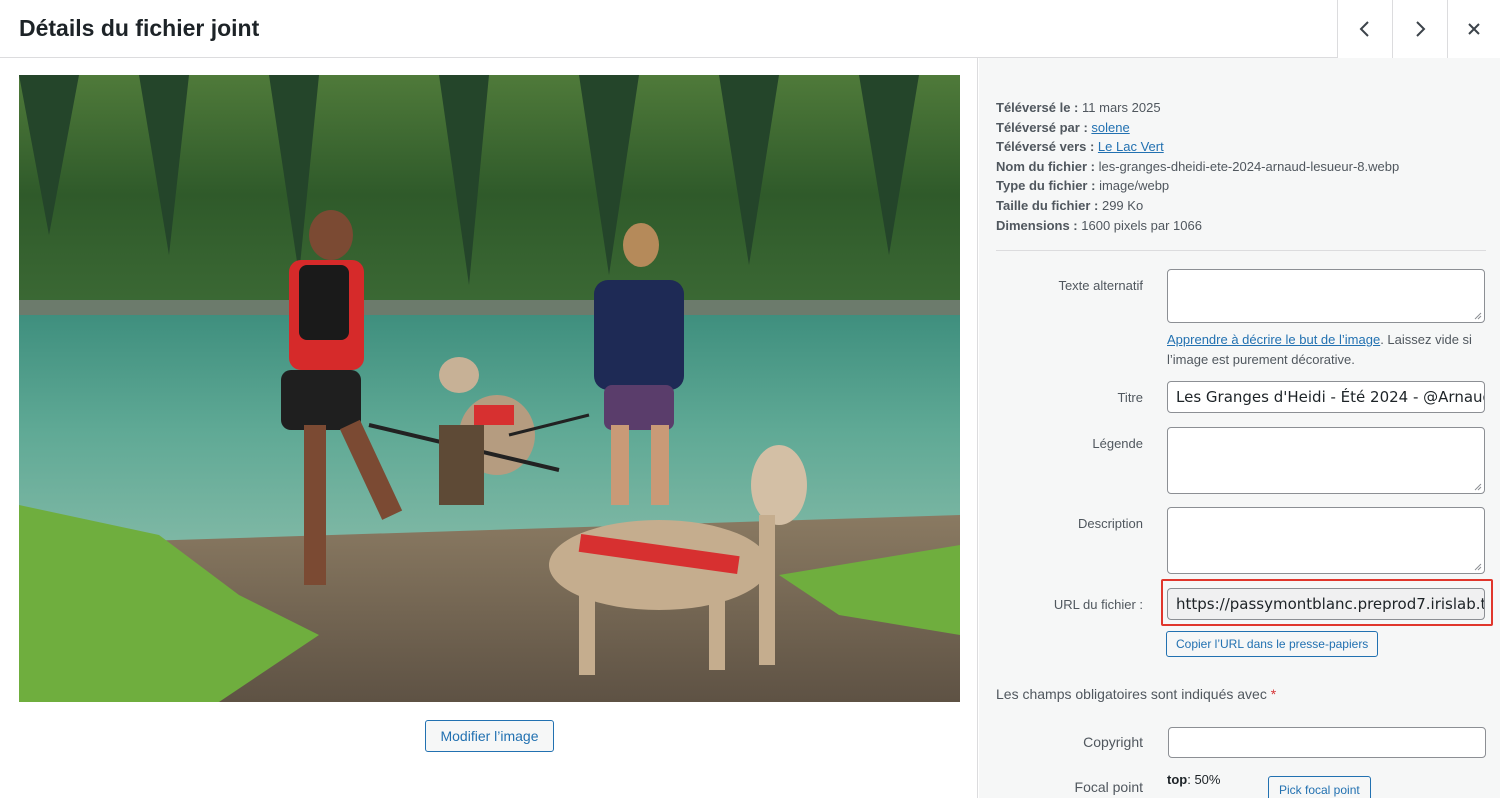 This screenshot has height=798, width=1500. Describe the element at coordinates (139, 28) in the screenshot. I see `modal-title: Détails du fichier joint` at that location.